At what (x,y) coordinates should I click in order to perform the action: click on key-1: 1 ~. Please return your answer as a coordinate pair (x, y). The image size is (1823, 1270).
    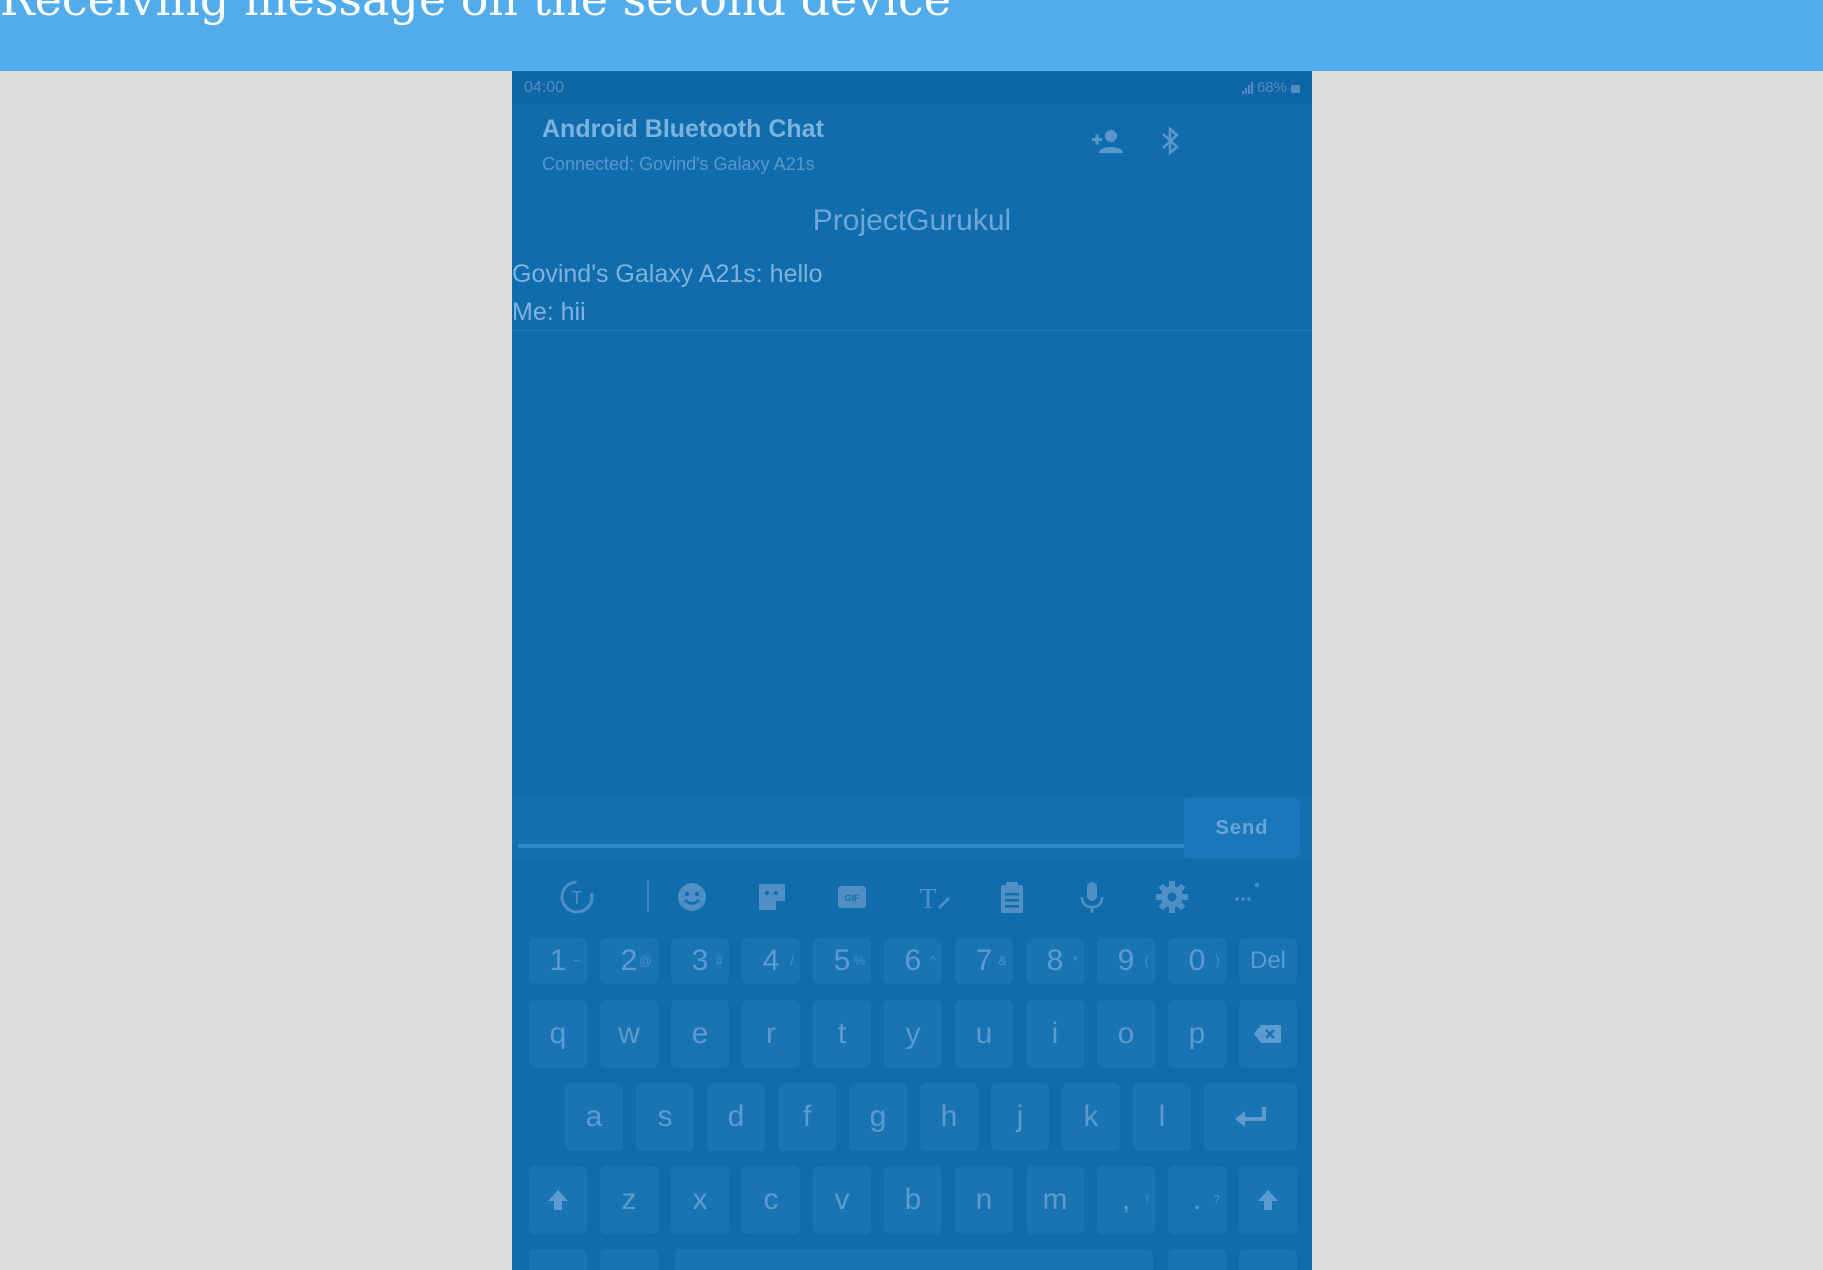
    Looking at the image, I should click on (558, 961).